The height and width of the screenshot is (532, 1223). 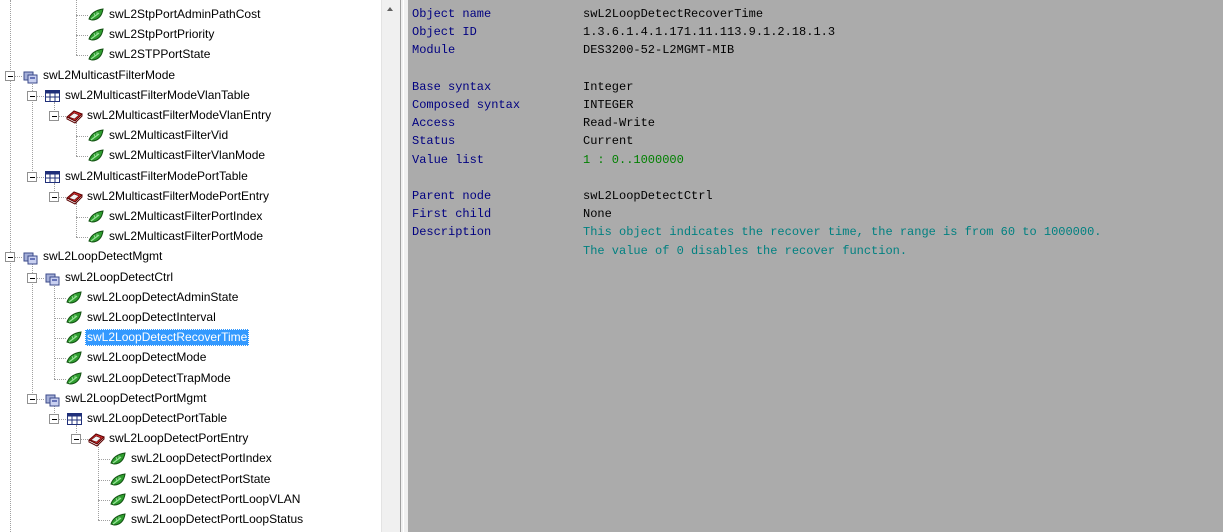 What do you see at coordinates (466, 105) in the screenshot?
I see `detail-key: Composed syntax` at bounding box center [466, 105].